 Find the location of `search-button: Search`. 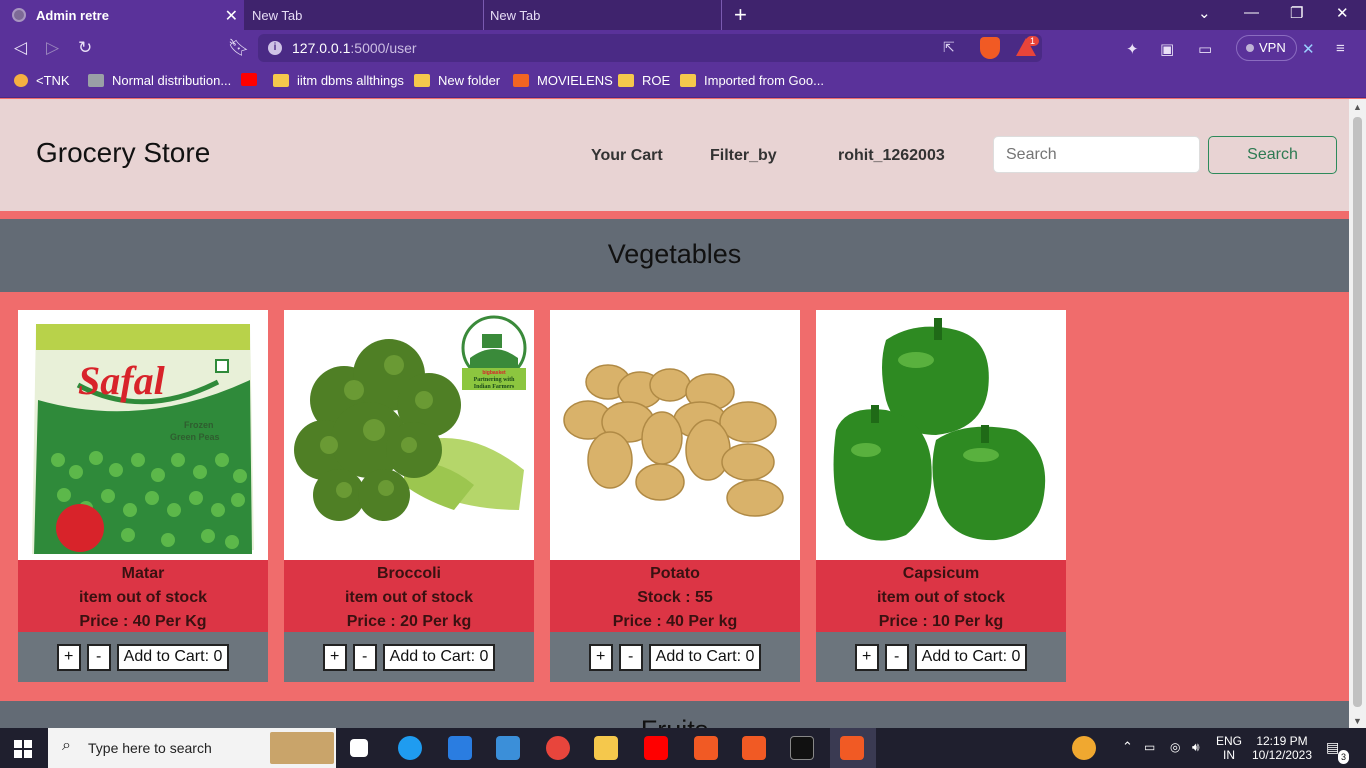

search-button: Search is located at coordinates (1272, 155).